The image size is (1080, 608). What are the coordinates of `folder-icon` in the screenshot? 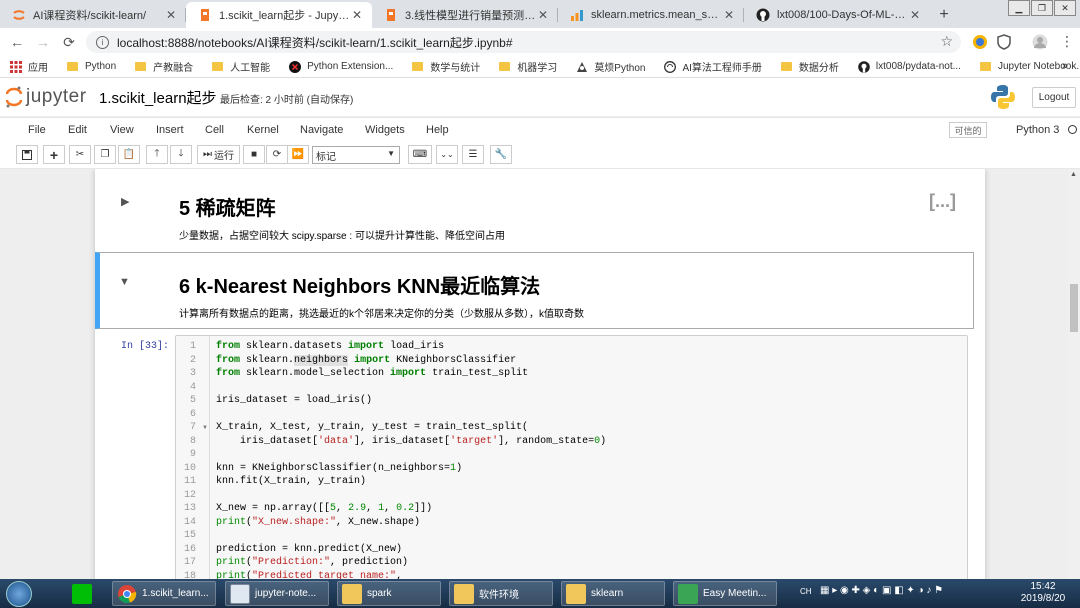 It's located at (72, 66).